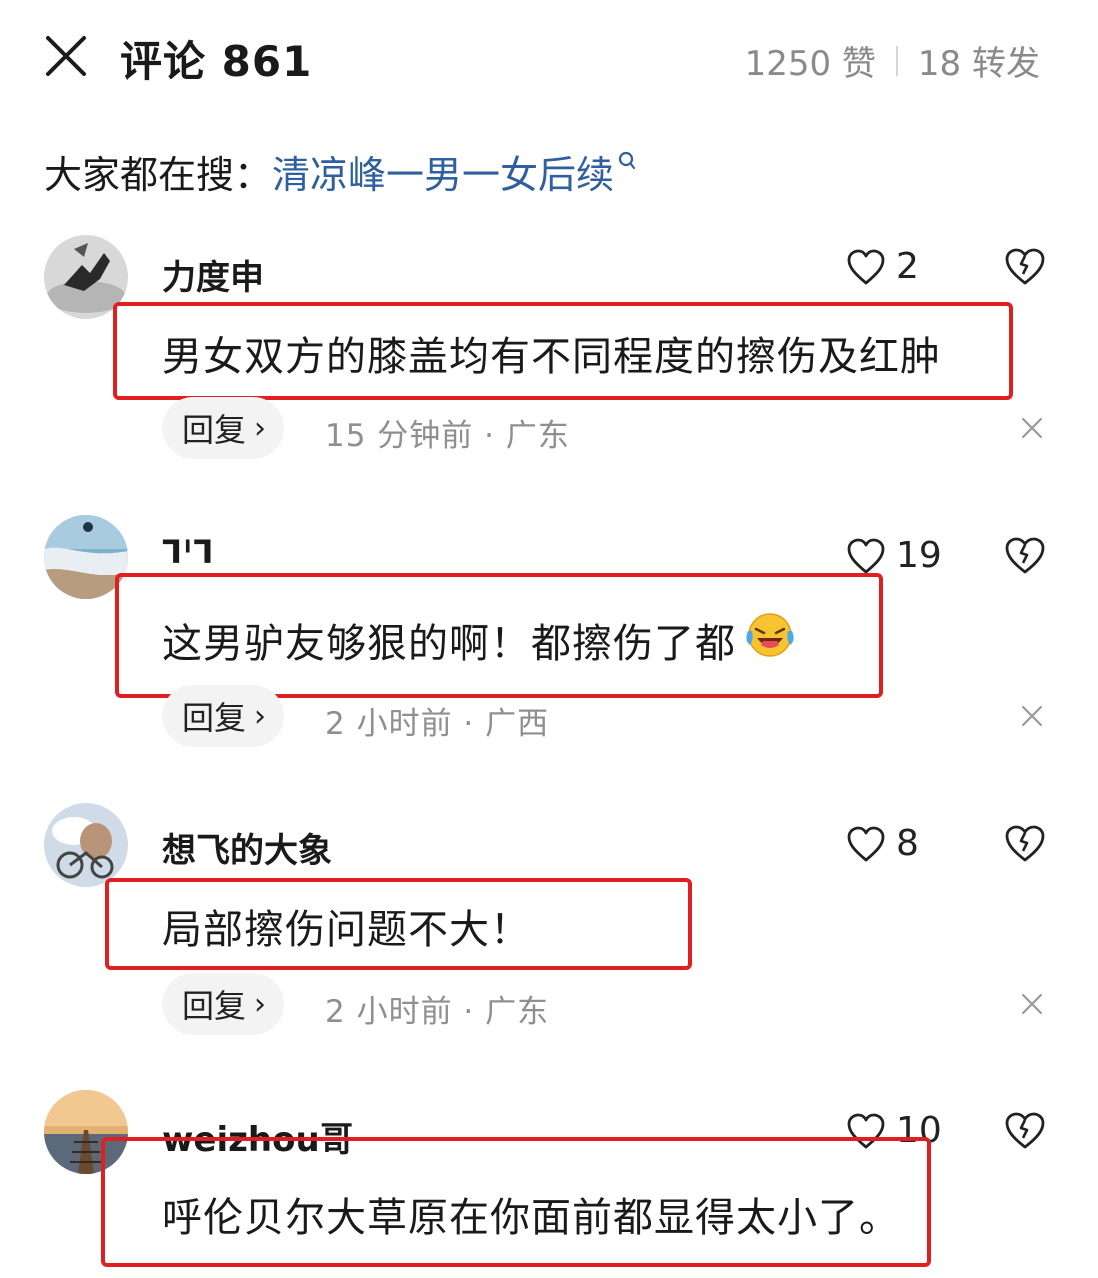  I want to click on comment-text: 局部擦伤问题不大！, so click(346, 930).